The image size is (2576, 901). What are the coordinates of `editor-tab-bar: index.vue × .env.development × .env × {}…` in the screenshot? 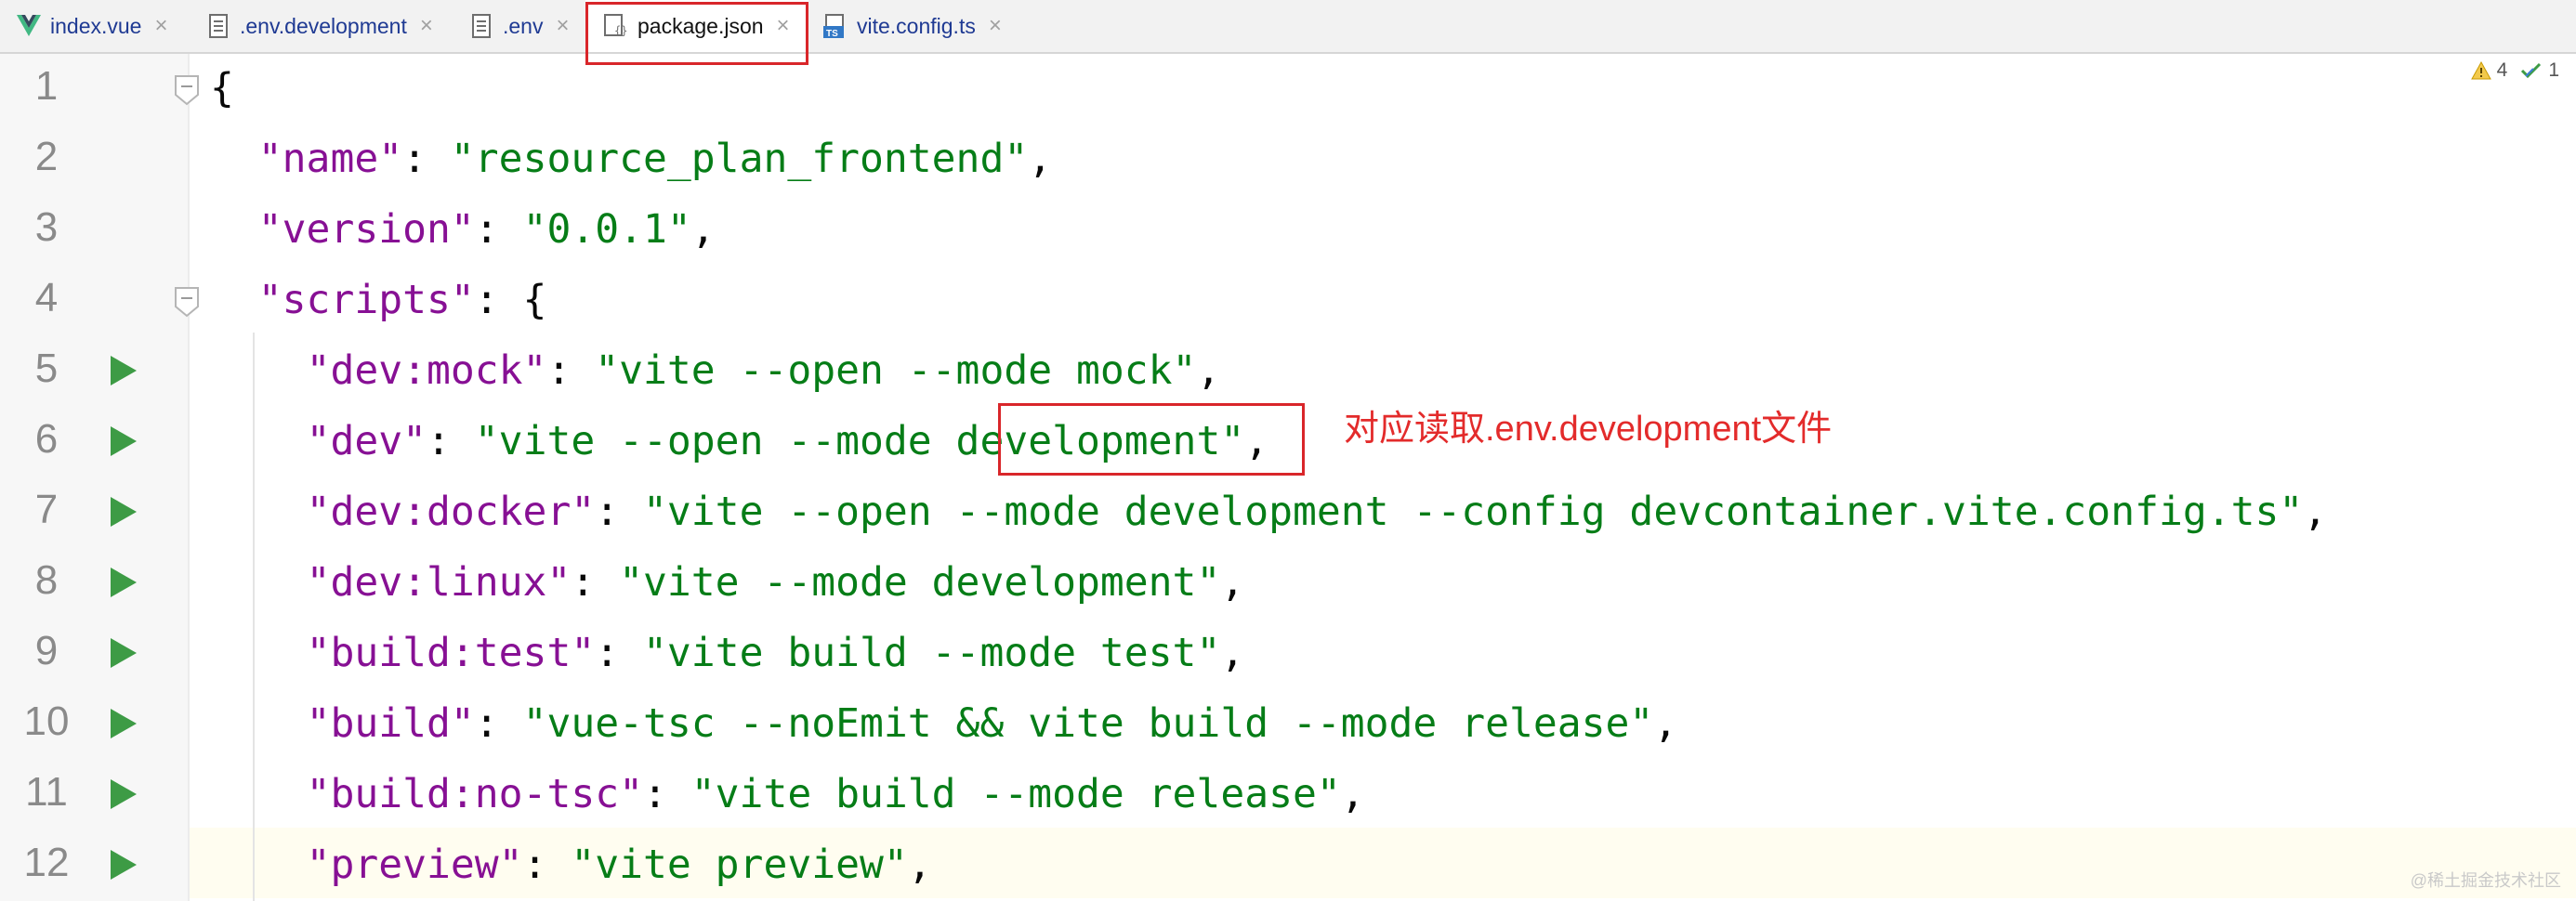 It's located at (1288, 27).